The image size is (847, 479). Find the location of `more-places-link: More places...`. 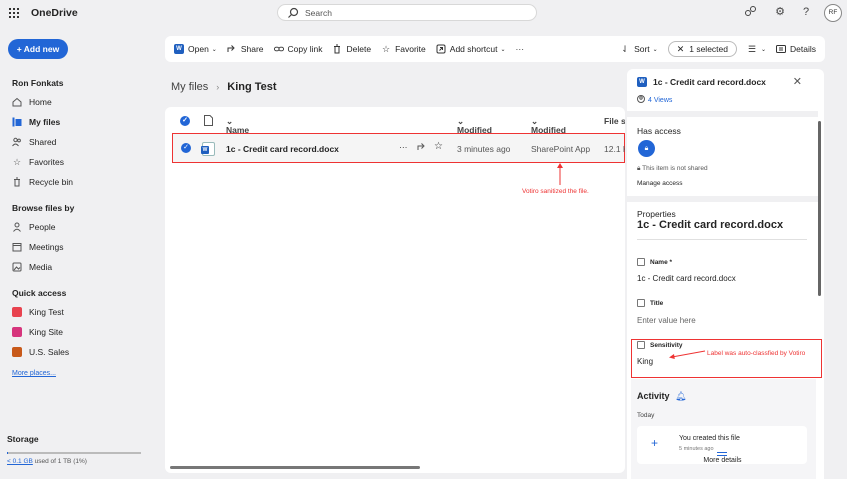

more-places-link: More places... is located at coordinates (34, 373).